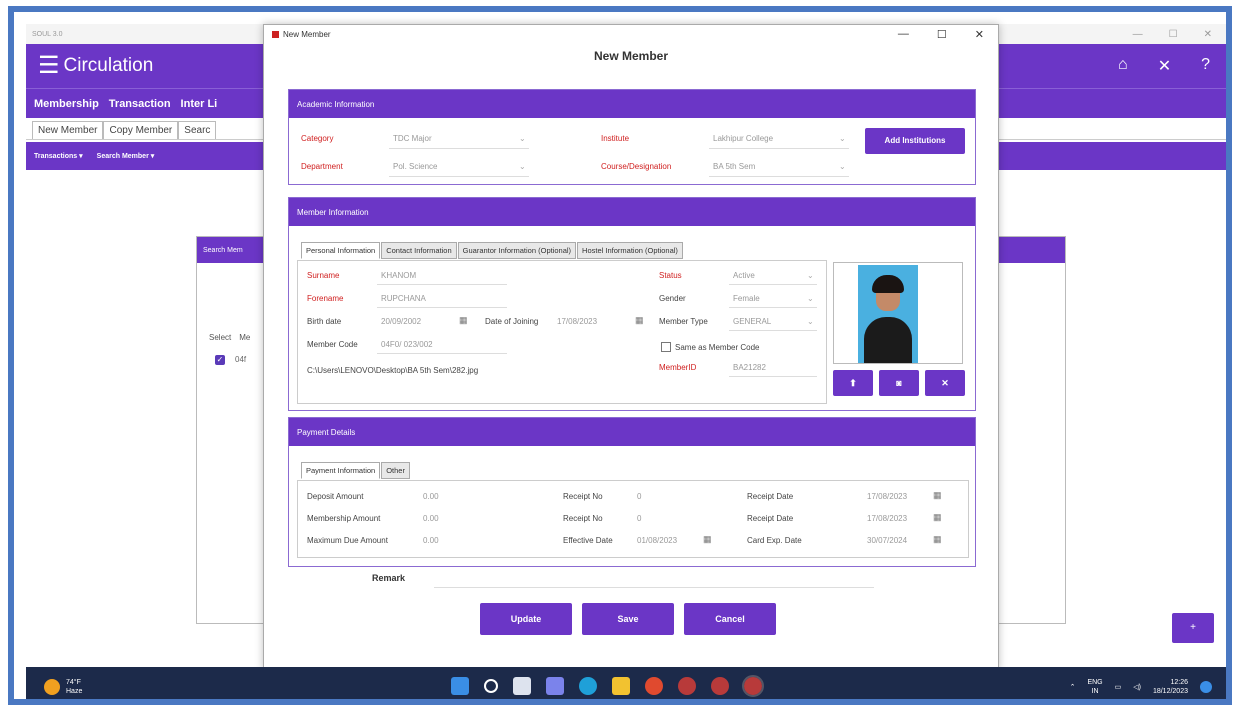 This screenshot has width=1240, height=711. Describe the element at coordinates (63, 687) in the screenshot. I see `weather-widget: 74°F Haze` at that location.